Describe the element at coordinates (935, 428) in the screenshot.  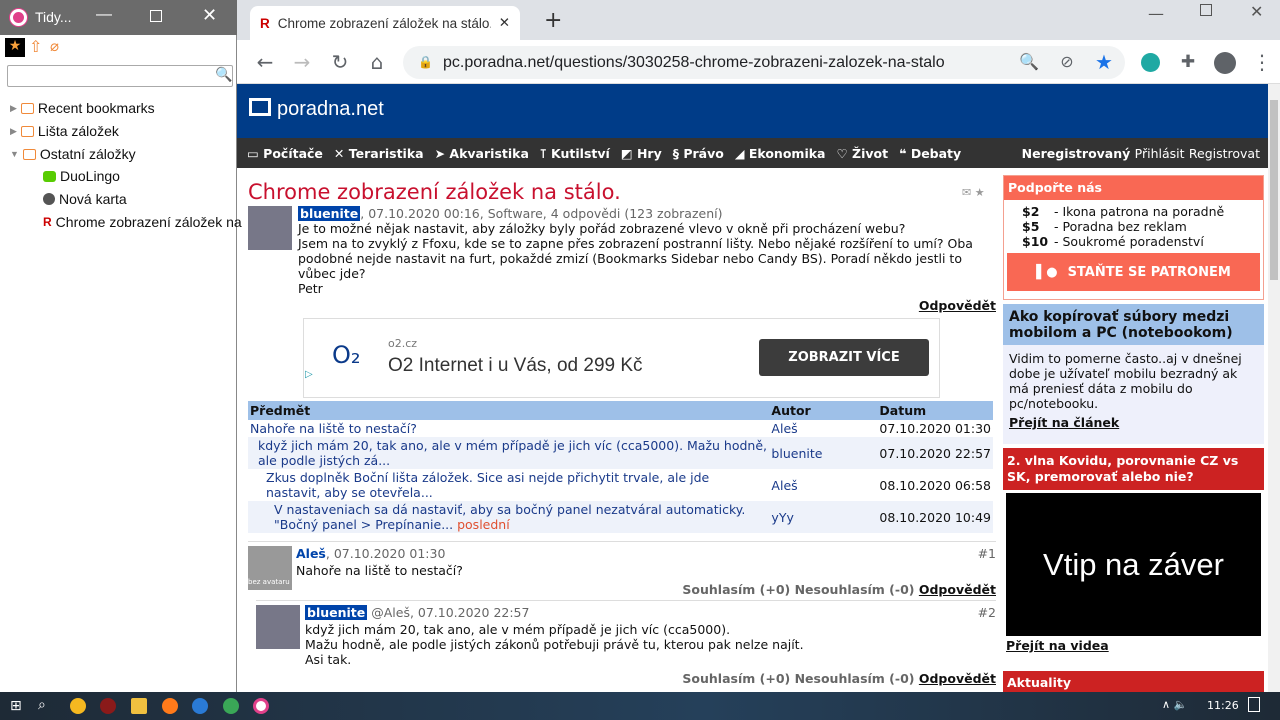
I see `date: 07.10.2020 01:30` at that location.